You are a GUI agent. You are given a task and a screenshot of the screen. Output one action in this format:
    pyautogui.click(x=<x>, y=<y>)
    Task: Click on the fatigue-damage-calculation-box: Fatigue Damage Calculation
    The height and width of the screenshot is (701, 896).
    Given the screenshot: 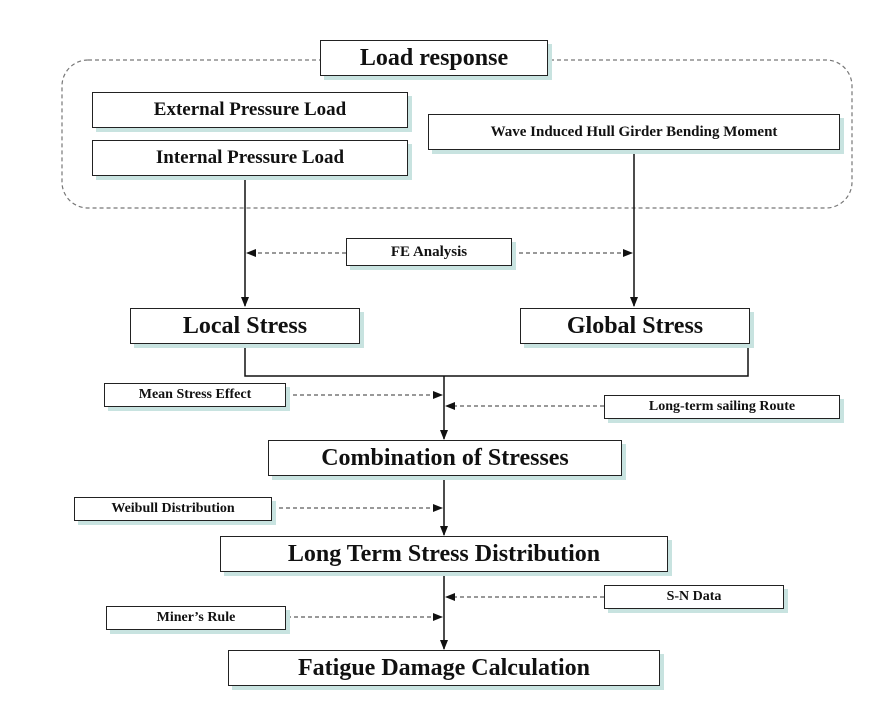 What is the action you would take?
    pyautogui.click(x=444, y=668)
    